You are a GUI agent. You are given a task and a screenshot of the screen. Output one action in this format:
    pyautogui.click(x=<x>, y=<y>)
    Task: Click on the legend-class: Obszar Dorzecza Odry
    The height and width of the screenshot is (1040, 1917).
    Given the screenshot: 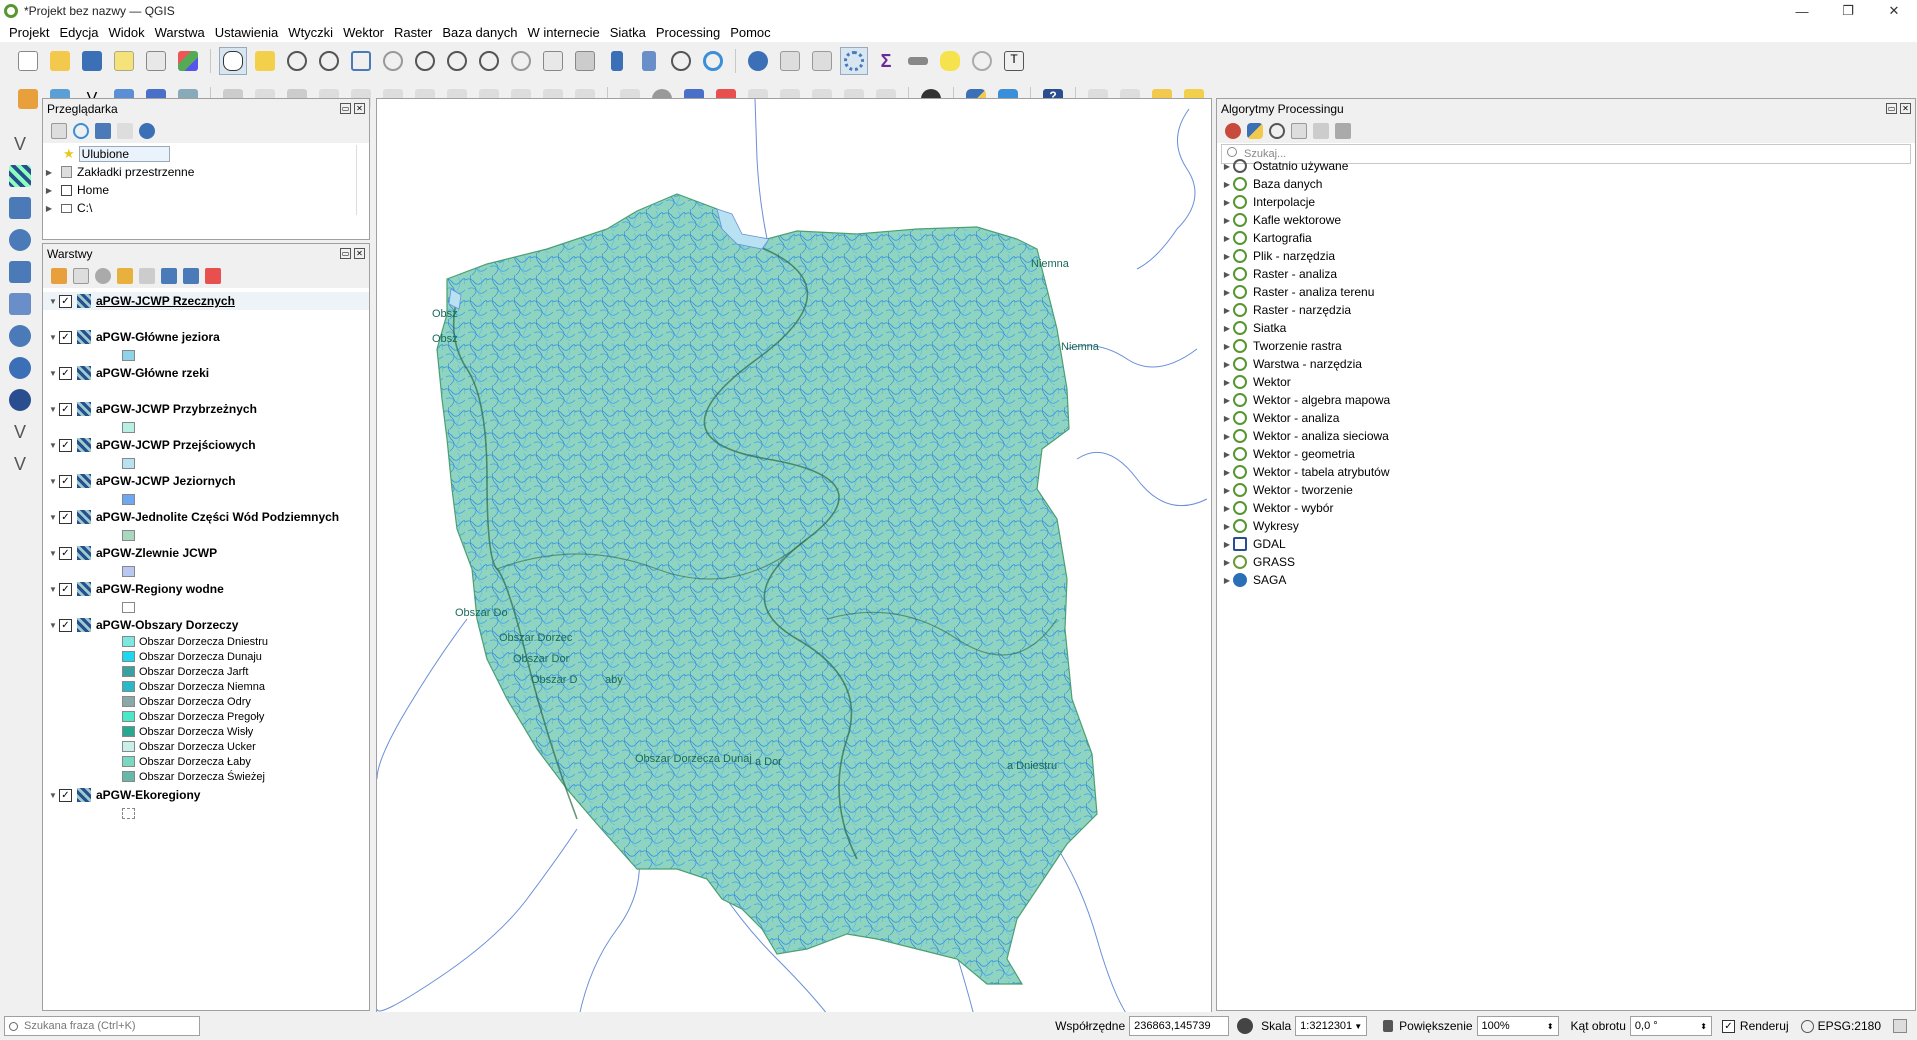 What is the action you would take?
    pyautogui.click(x=206, y=701)
    